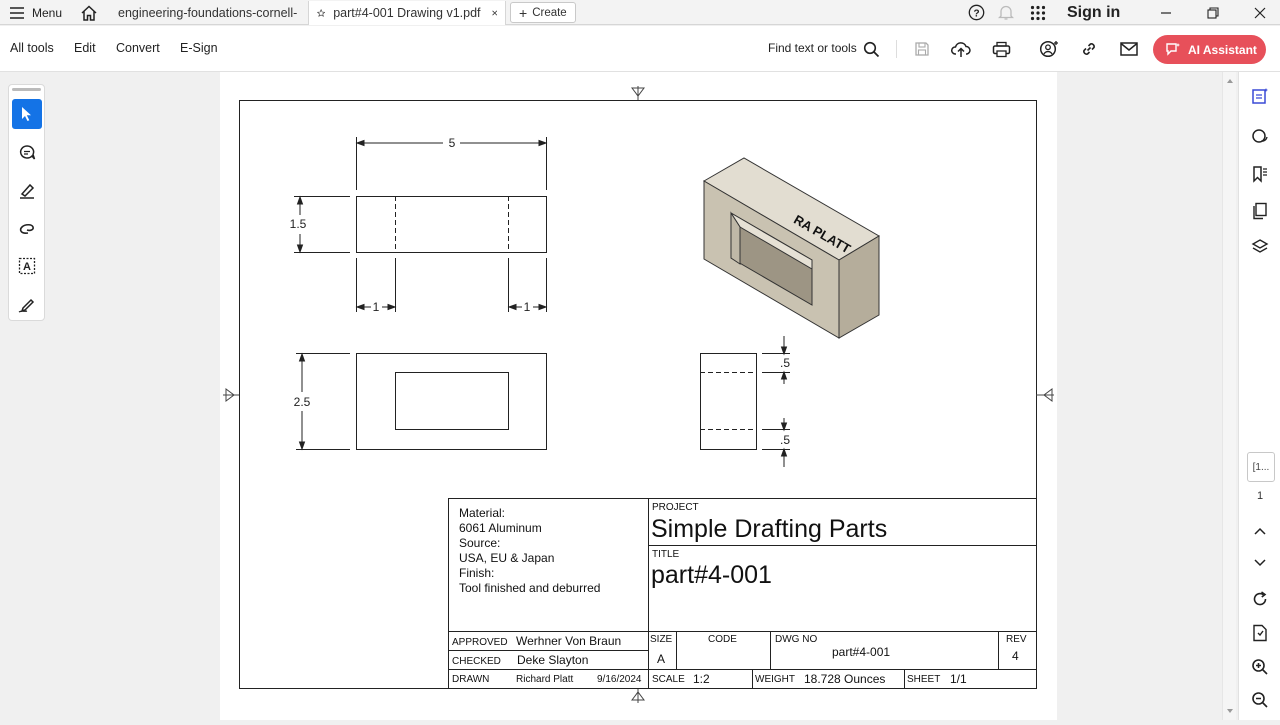  Describe the element at coordinates (1222, 49) in the screenshot. I see `ai-assistant-label: AI Assistant` at that location.